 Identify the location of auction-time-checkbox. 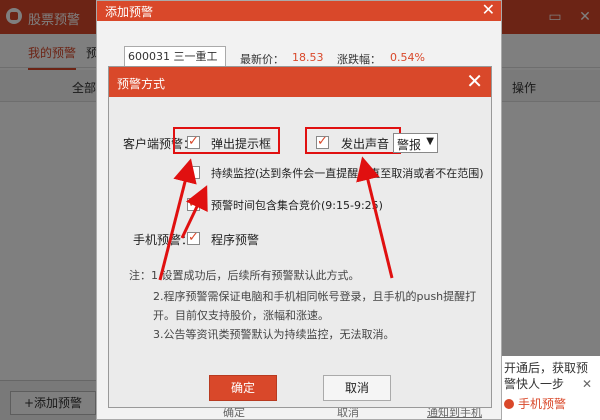
(193, 203).